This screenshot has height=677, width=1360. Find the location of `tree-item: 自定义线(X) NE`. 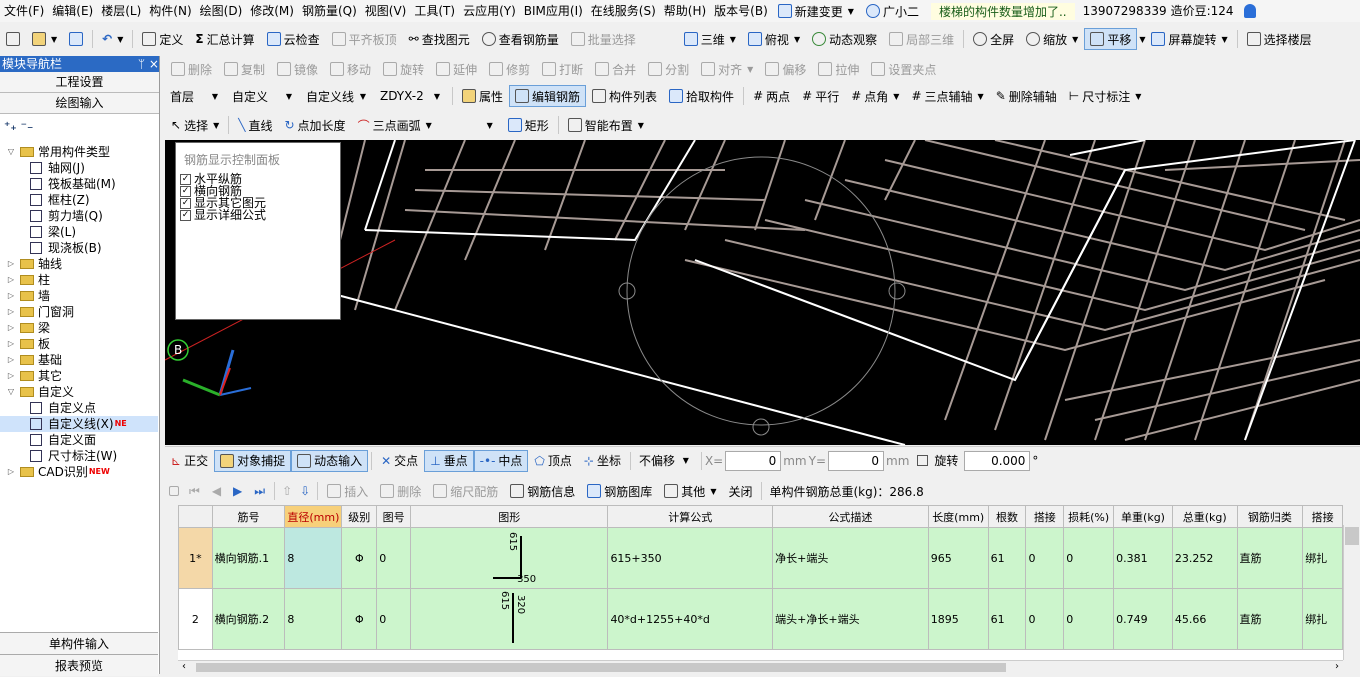

tree-item: 自定义线(X) NE is located at coordinates (79, 424).